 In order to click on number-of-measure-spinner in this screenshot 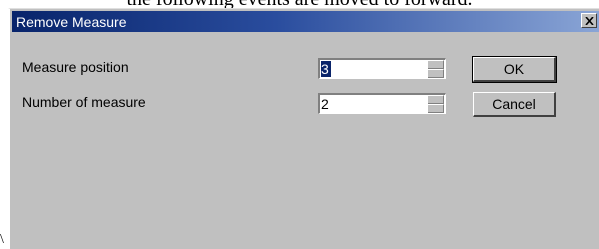, I will do `click(435, 104)`.